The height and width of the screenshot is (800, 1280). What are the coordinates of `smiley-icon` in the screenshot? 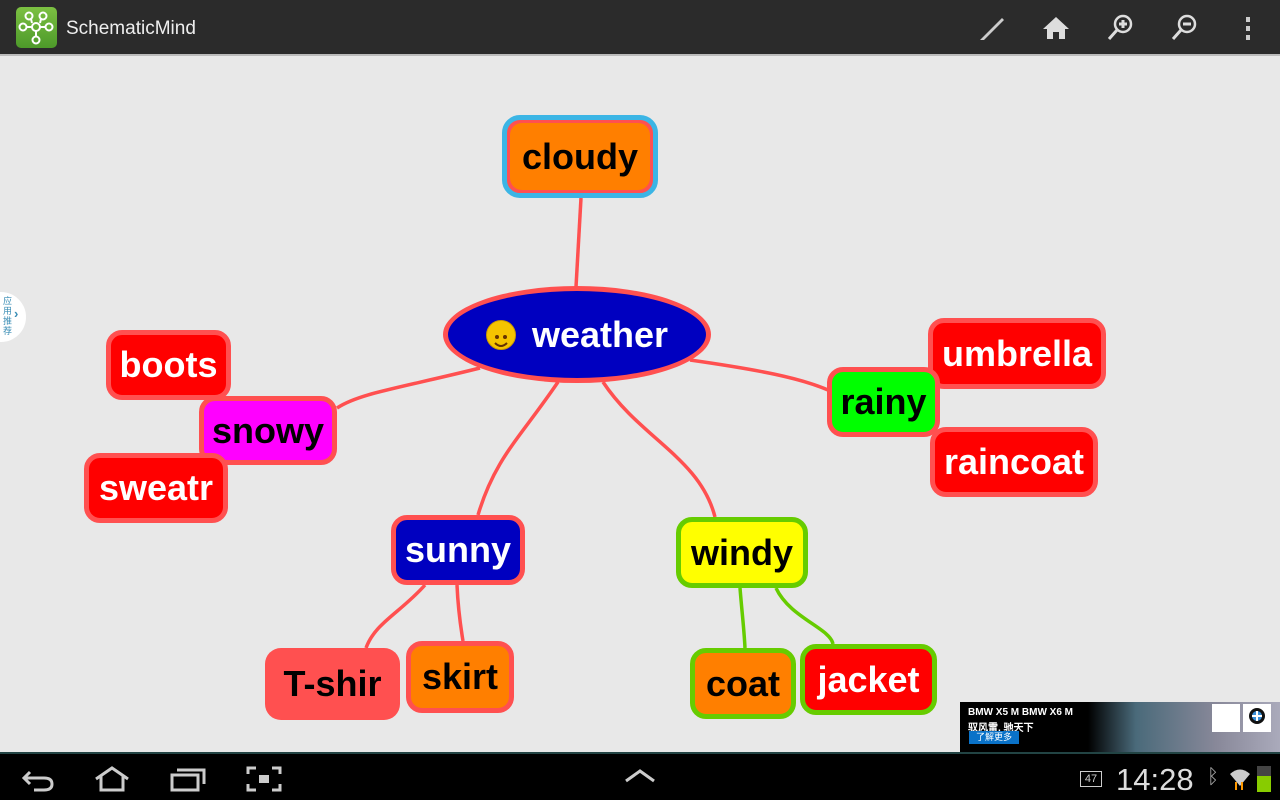 It's located at (500, 334).